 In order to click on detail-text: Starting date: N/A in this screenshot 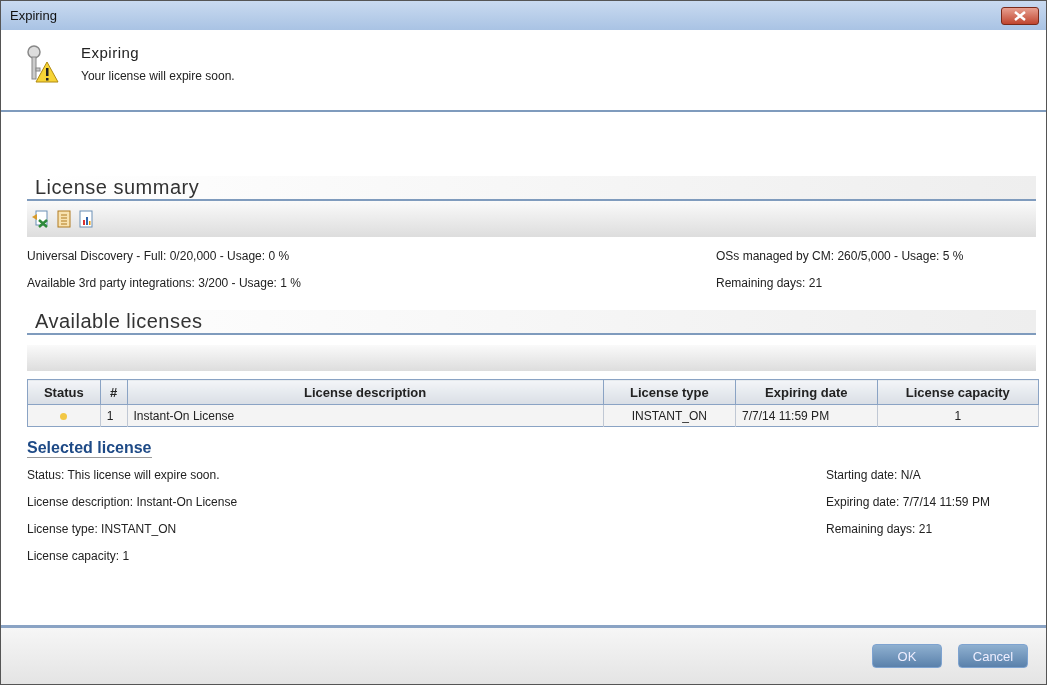, I will do `click(874, 475)`.